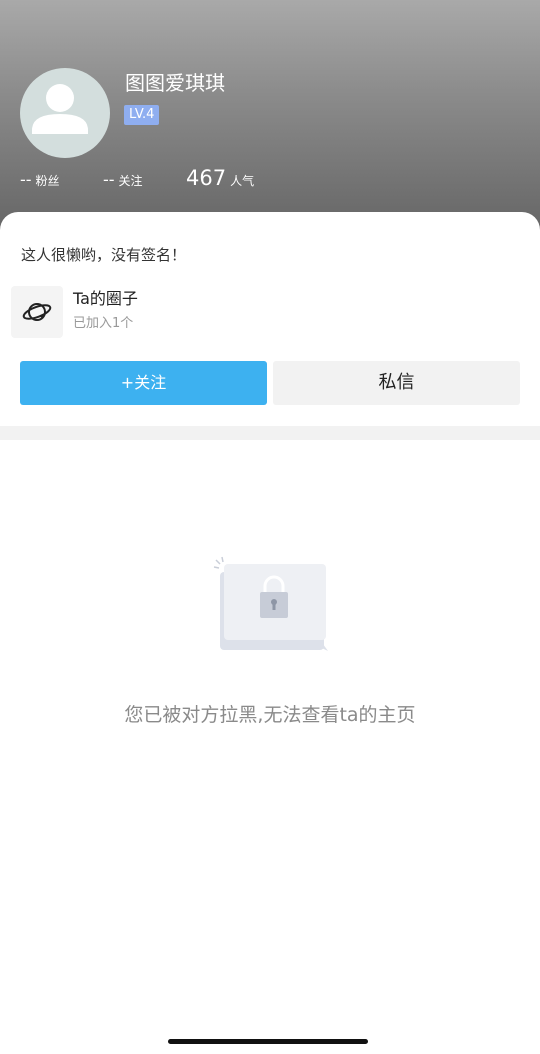 The image size is (540, 1054). I want to click on username: 图图爱琪琪, so click(175, 83).